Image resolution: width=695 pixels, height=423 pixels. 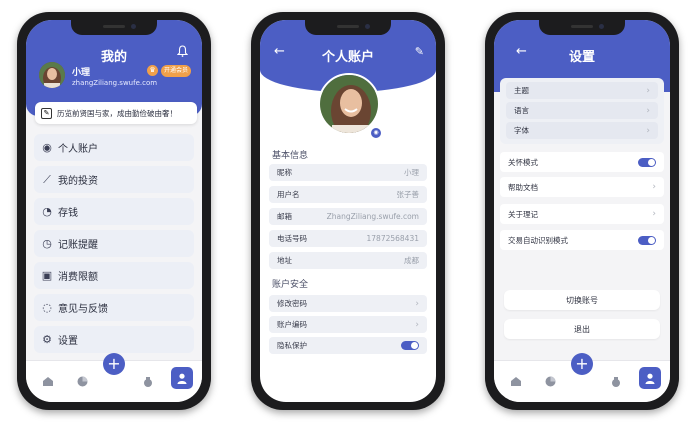 What do you see at coordinates (290, 156) in the screenshot?
I see `section-basic-info: 基本信息` at bounding box center [290, 156].